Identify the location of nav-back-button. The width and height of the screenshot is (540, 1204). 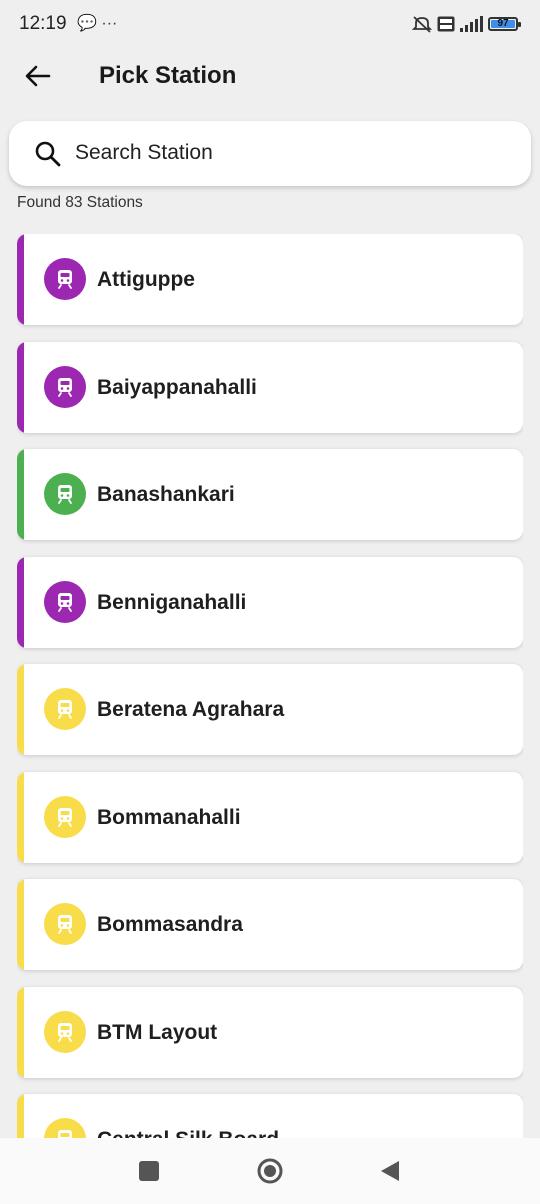
(390, 1171).